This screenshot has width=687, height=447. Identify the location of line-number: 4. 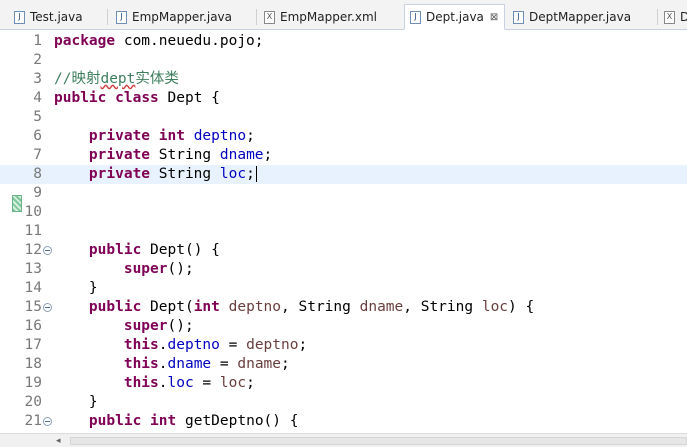
(37, 98).